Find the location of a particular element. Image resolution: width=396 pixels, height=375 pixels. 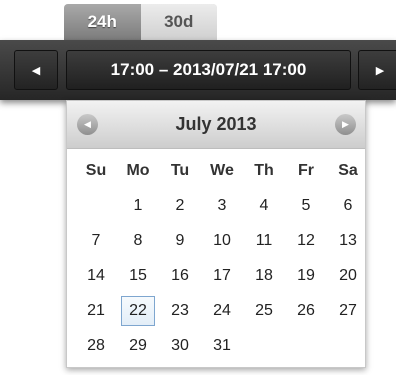

calendar-day-5: 5 is located at coordinates (306, 206).